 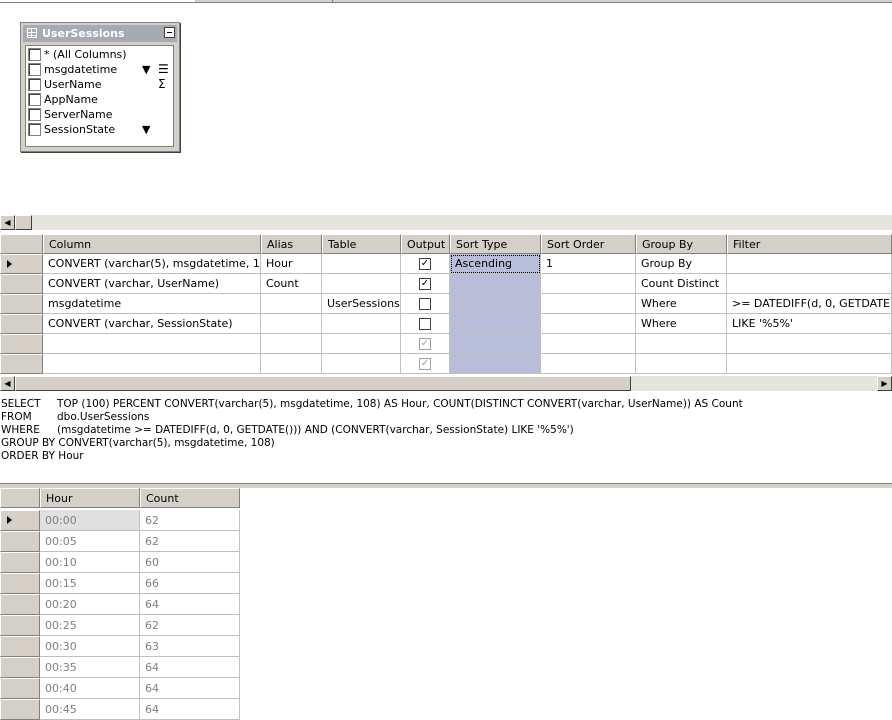 What do you see at coordinates (361, 304) in the screenshot?
I see `grid-cell-table: UserSessions` at bounding box center [361, 304].